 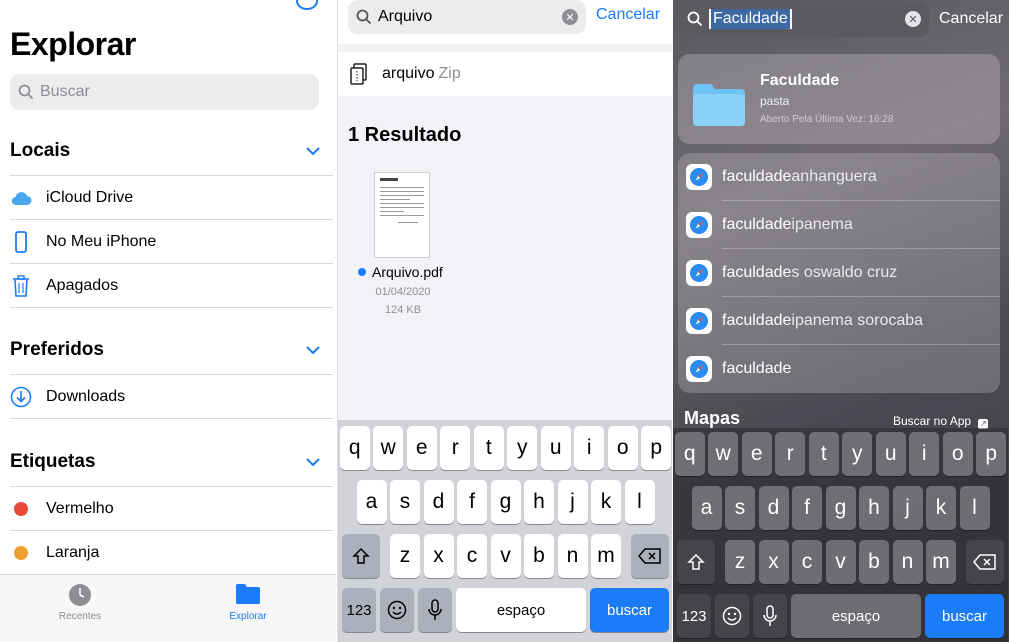 I want to click on search-in-app-link: Buscar no App ↗, so click(x=941, y=421).